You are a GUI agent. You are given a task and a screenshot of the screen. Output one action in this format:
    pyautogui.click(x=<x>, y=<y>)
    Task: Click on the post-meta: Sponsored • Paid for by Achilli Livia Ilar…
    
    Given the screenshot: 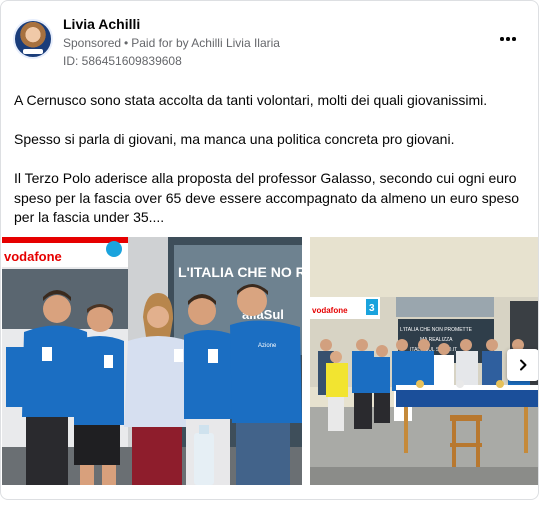 What is the action you would take?
    pyautogui.click(x=171, y=43)
    